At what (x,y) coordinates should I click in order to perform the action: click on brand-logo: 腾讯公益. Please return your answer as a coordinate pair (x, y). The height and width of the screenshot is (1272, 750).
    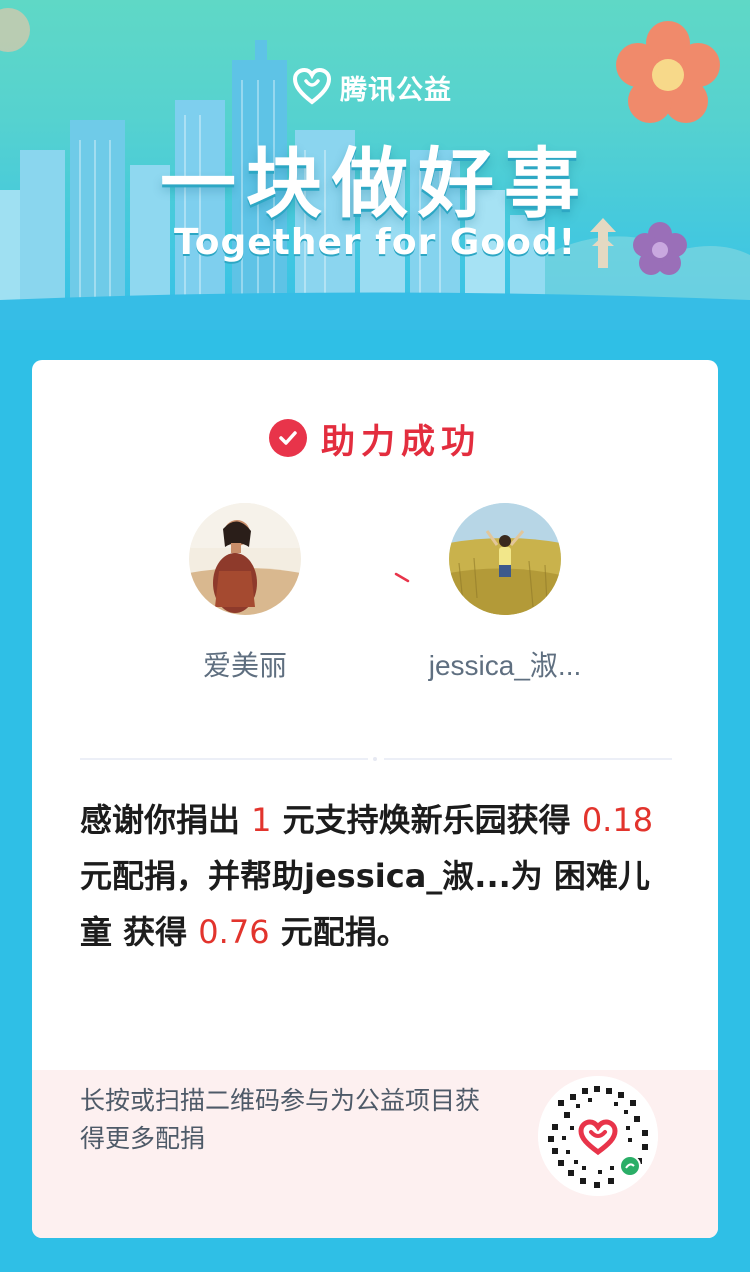
    Looking at the image, I should click on (372, 87).